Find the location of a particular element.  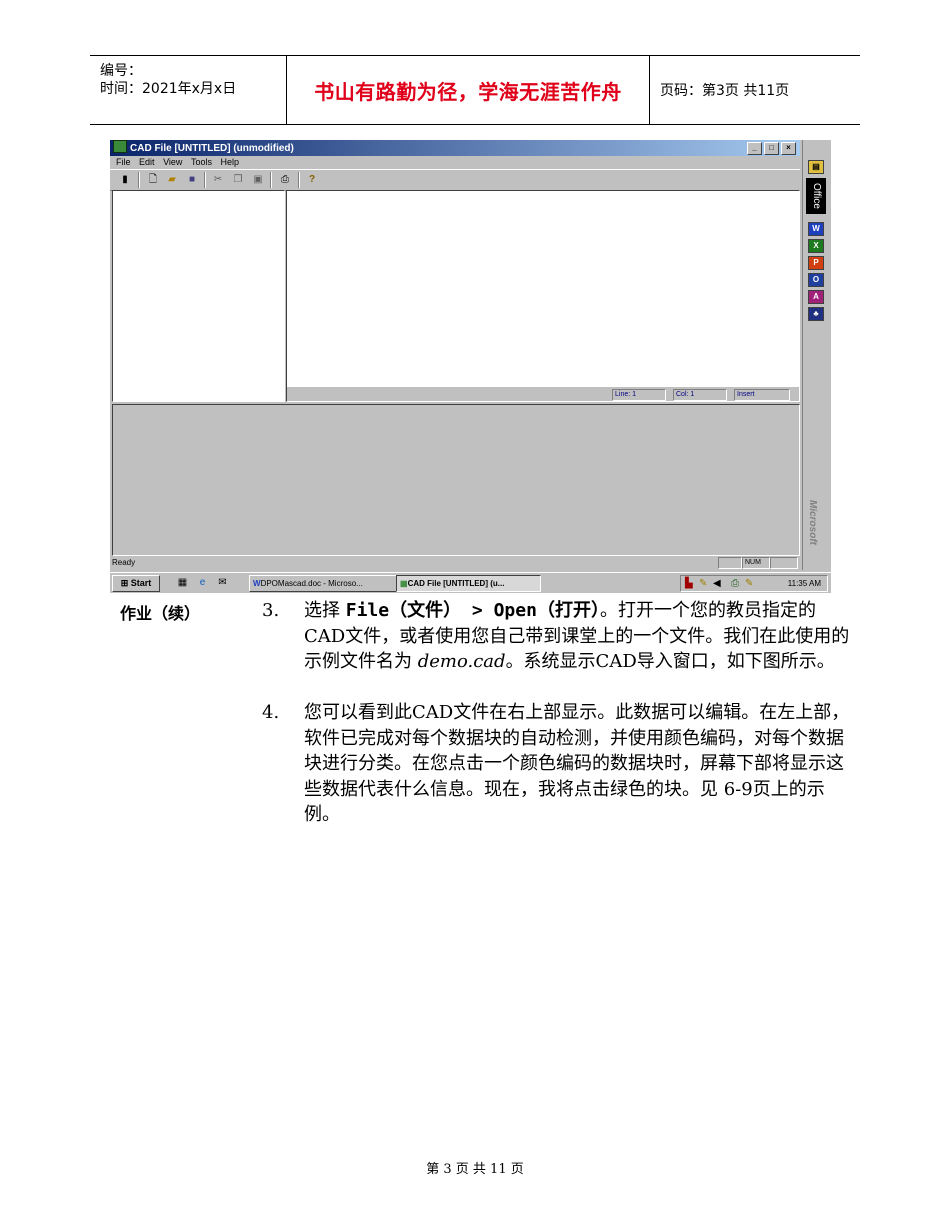

section-label: 作业（续） is located at coordinates (160, 613).